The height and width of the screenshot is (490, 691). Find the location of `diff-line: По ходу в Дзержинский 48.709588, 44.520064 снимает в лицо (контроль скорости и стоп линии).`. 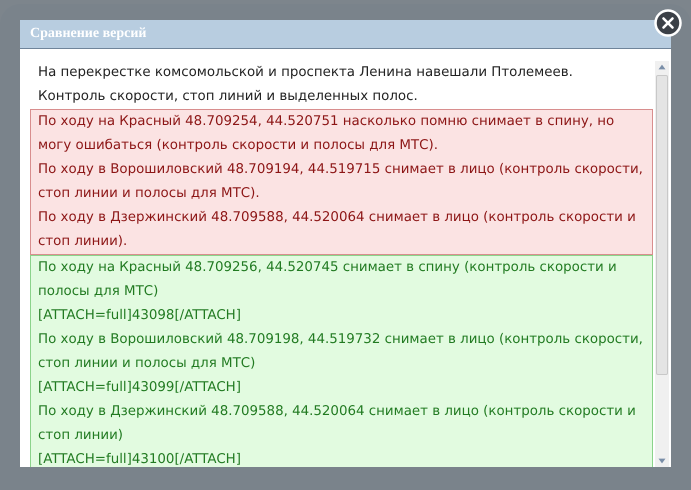

diff-line: По ходу в Дзержинский 48.709588, 44.520064 снимает в лицо (контроль скорости и стоп линии). is located at coordinates (337, 230).